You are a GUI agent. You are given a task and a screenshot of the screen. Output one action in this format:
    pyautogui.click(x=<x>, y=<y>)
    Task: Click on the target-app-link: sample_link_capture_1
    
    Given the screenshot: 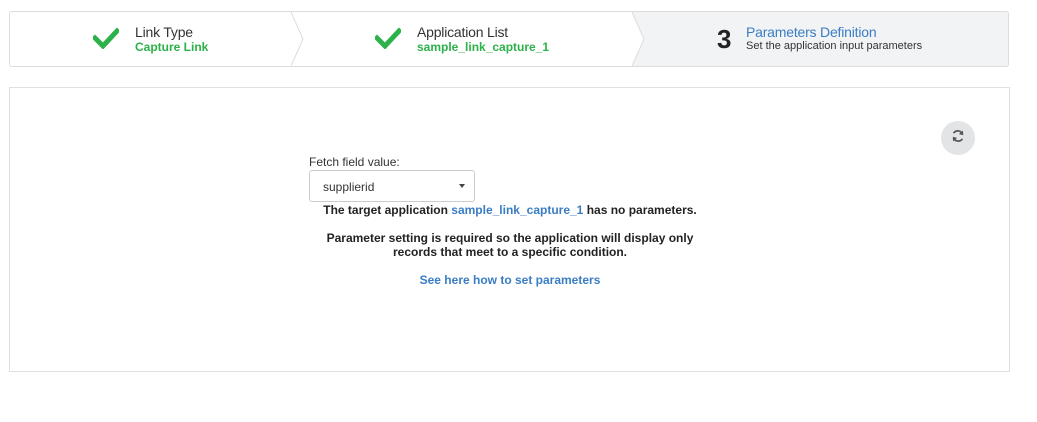 What is the action you would take?
    pyautogui.click(x=517, y=210)
    